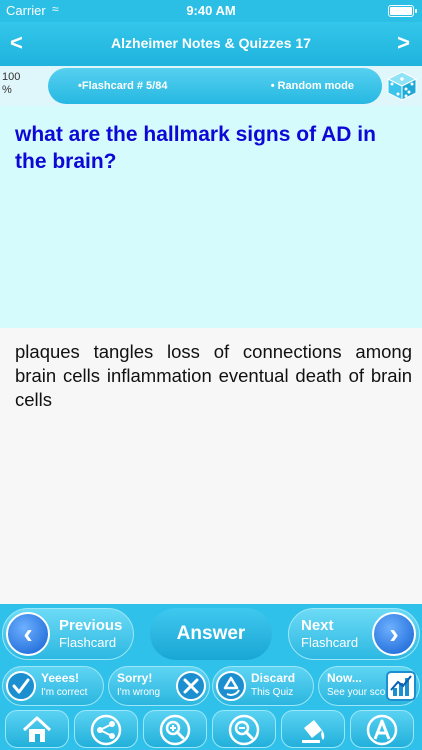 This screenshot has width=422, height=750. Describe the element at coordinates (91, 625) in the screenshot. I see `previous-label: Previous` at that location.